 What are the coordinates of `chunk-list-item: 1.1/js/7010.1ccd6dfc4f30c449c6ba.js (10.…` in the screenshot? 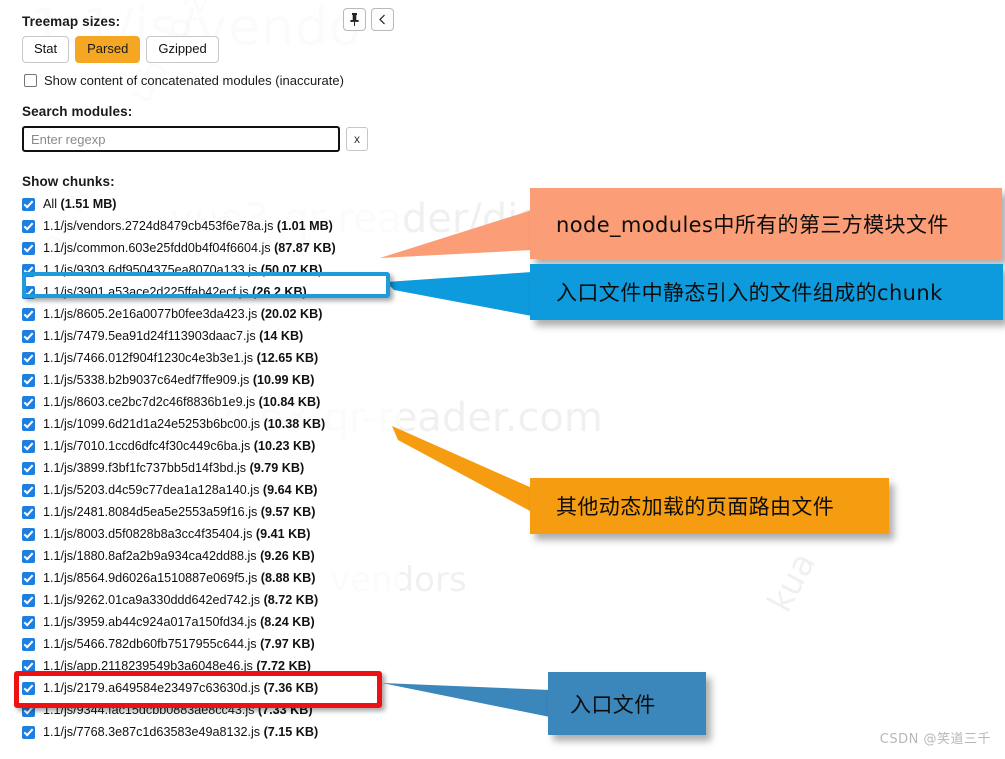 It's located at (211, 446).